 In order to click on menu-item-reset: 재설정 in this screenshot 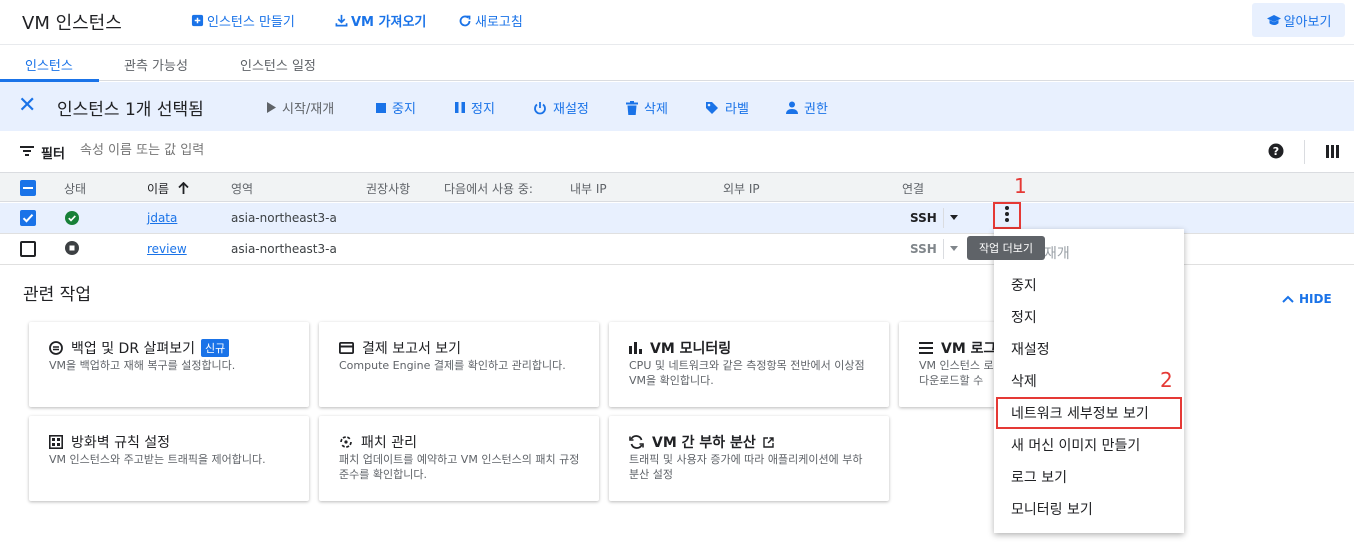, I will do `click(1030, 349)`.